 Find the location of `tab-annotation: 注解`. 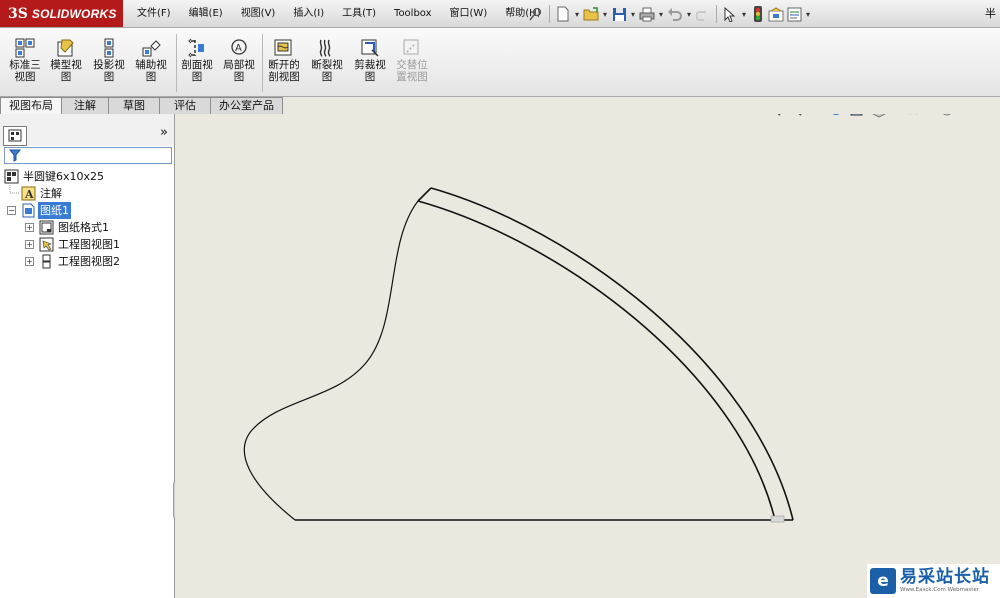

tab-annotation: 注解 is located at coordinates (85, 106).